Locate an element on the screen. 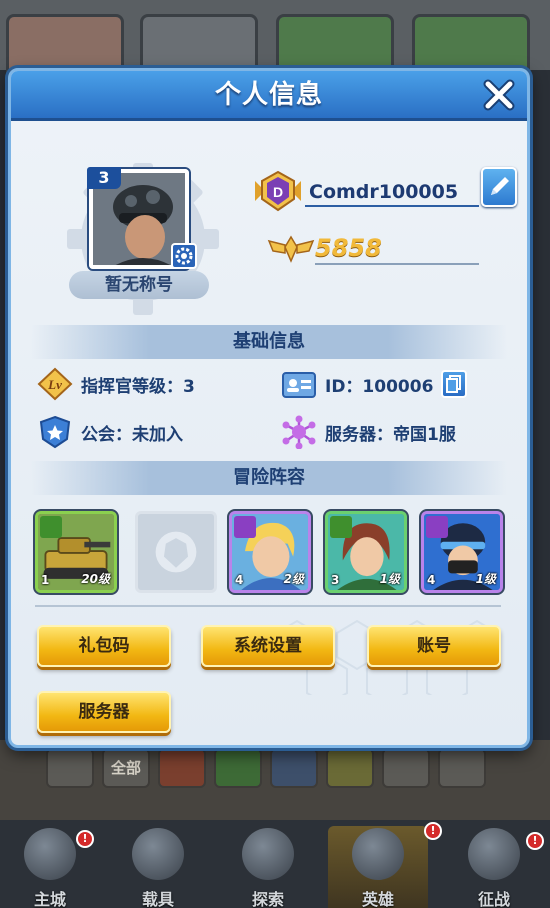 The width and height of the screenshot is (550, 908). guild-row: 公会：未加入 is located at coordinates (110, 432).